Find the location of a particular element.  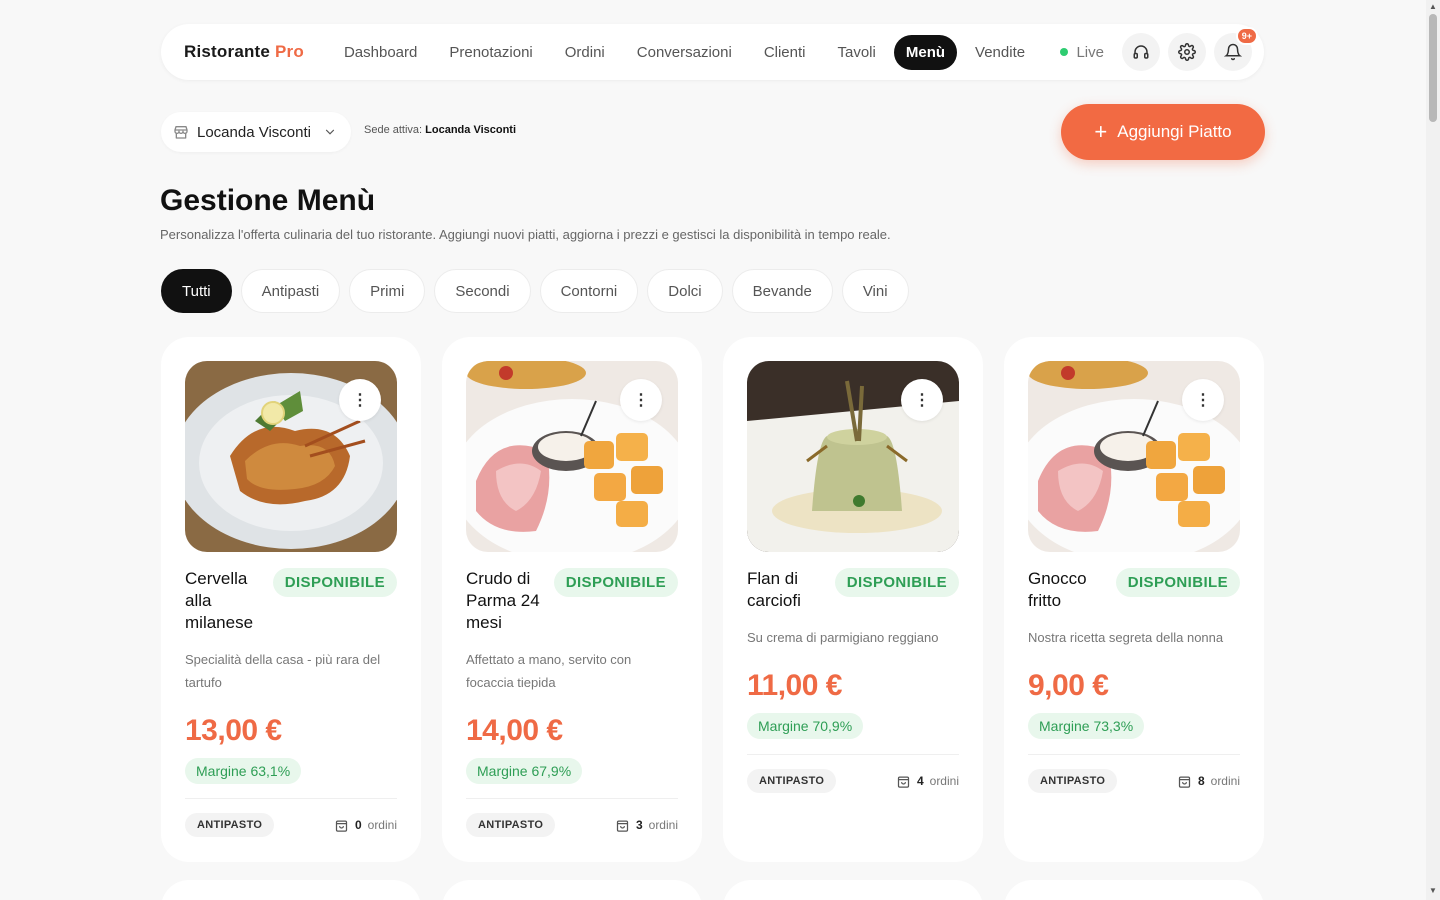

category-secondi: Secondi is located at coordinates (482, 291).